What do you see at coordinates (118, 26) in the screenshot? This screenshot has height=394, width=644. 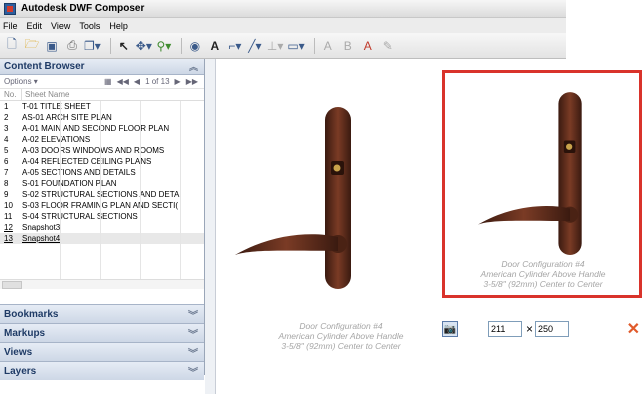 I see `menu-help: Help` at bounding box center [118, 26].